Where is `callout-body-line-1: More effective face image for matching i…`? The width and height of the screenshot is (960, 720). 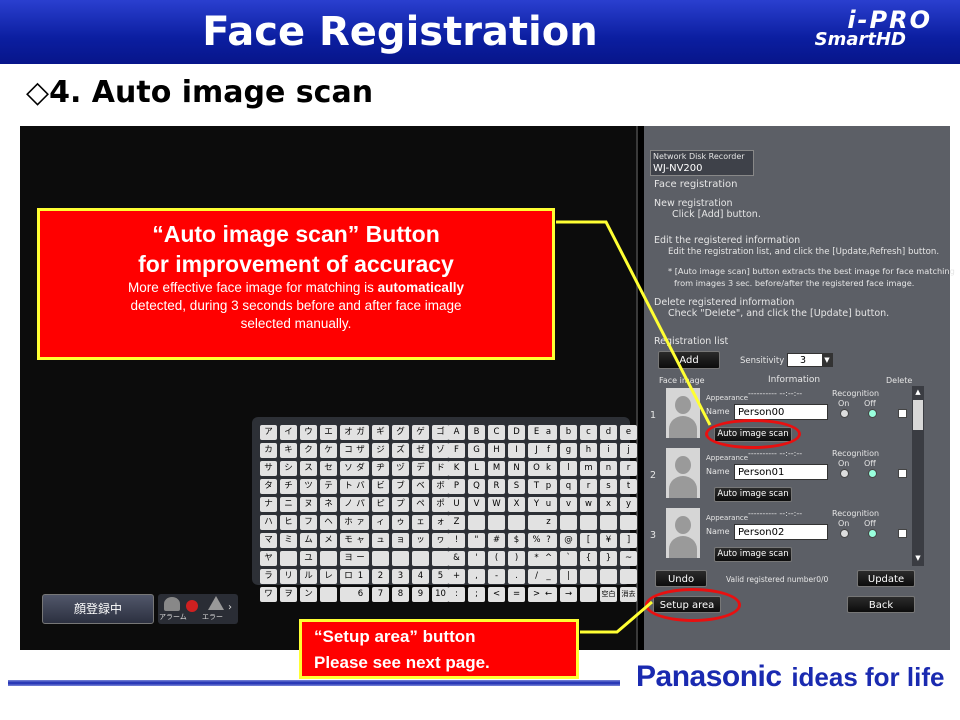 callout-body-line-1: More effective face image for matching i… is located at coordinates (296, 288).